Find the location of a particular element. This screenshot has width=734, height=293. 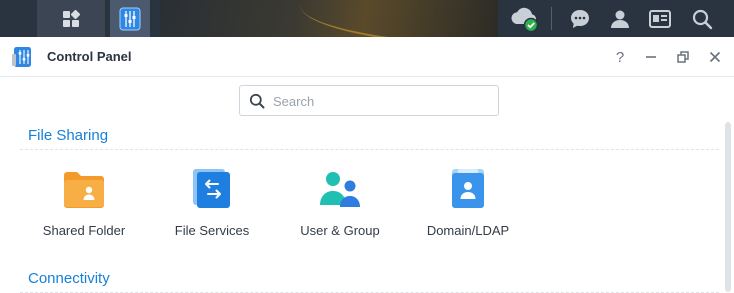

file-services-item: File Services is located at coordinates (212, 209).